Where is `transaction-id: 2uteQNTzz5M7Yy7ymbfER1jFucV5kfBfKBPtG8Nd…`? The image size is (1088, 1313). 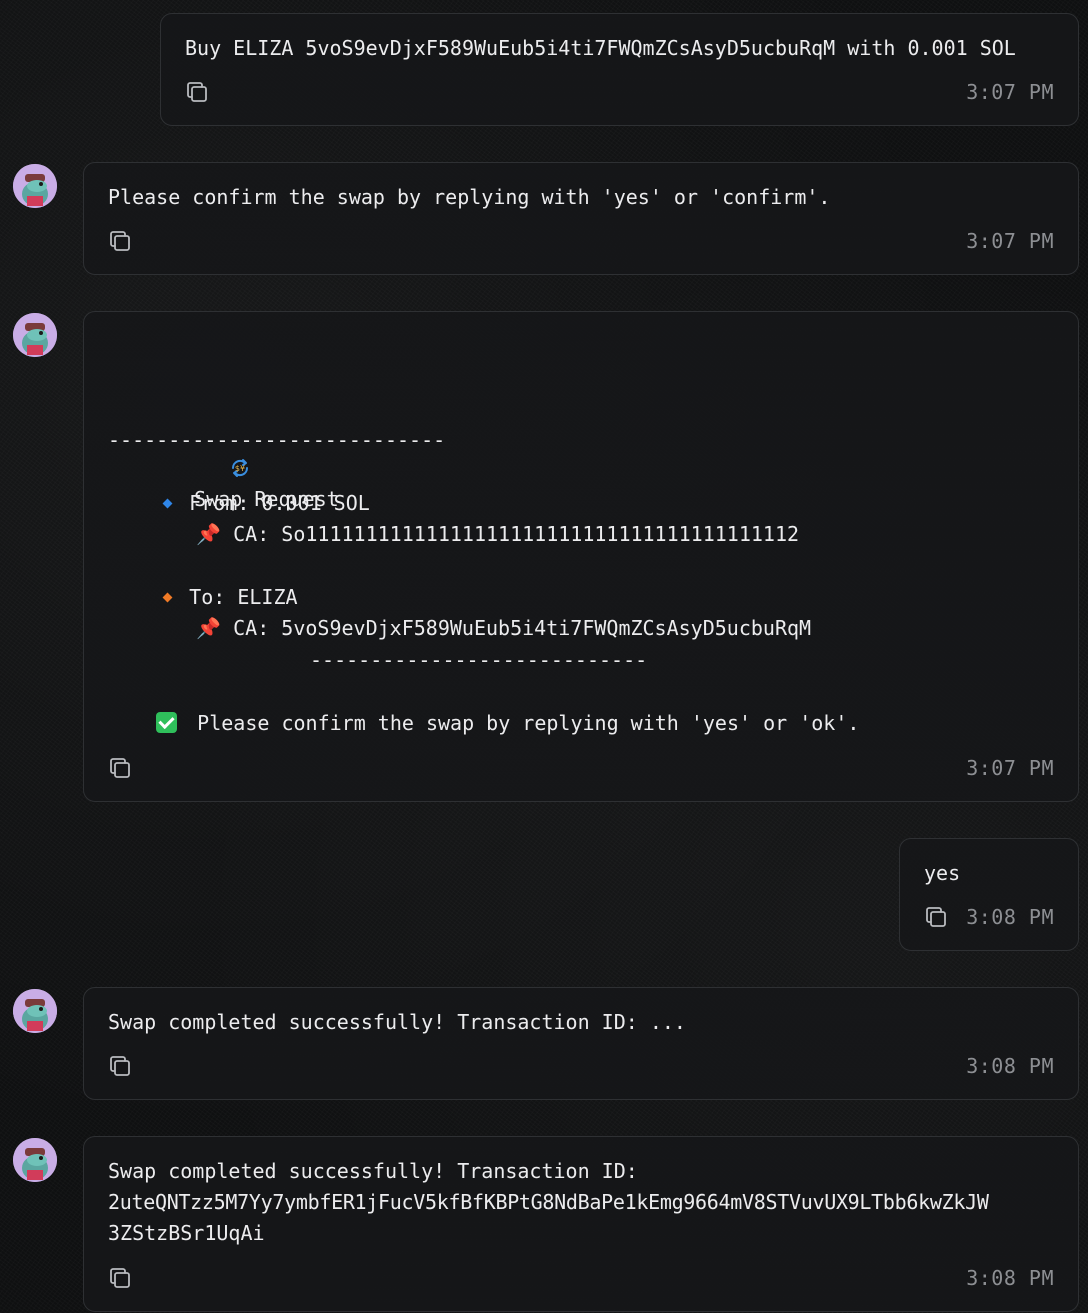
transaction-id: 2uteQNTzz5M7Yy7ymbfER1jFucV5kfBfKBPtG8Nd… is located at coordinates (548, 1202).